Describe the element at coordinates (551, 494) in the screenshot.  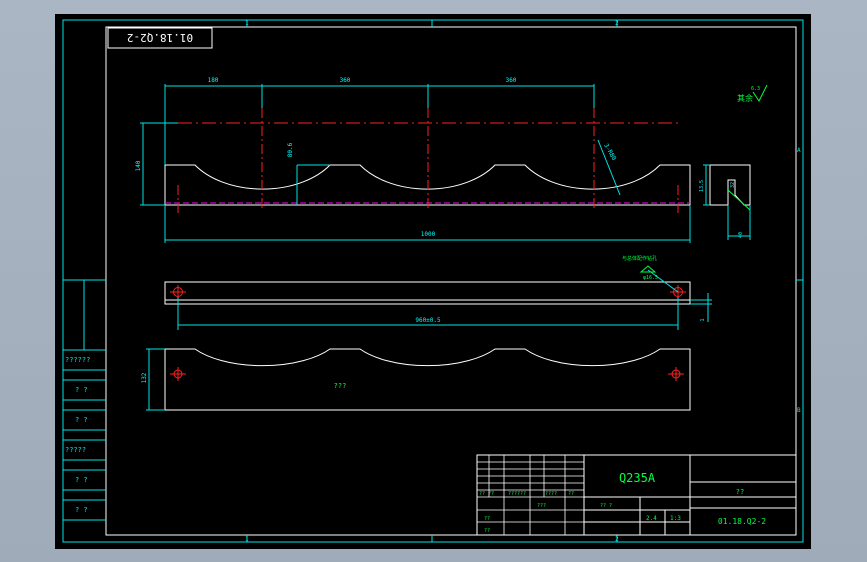
I see `title-row-label-3: ????` at that location.